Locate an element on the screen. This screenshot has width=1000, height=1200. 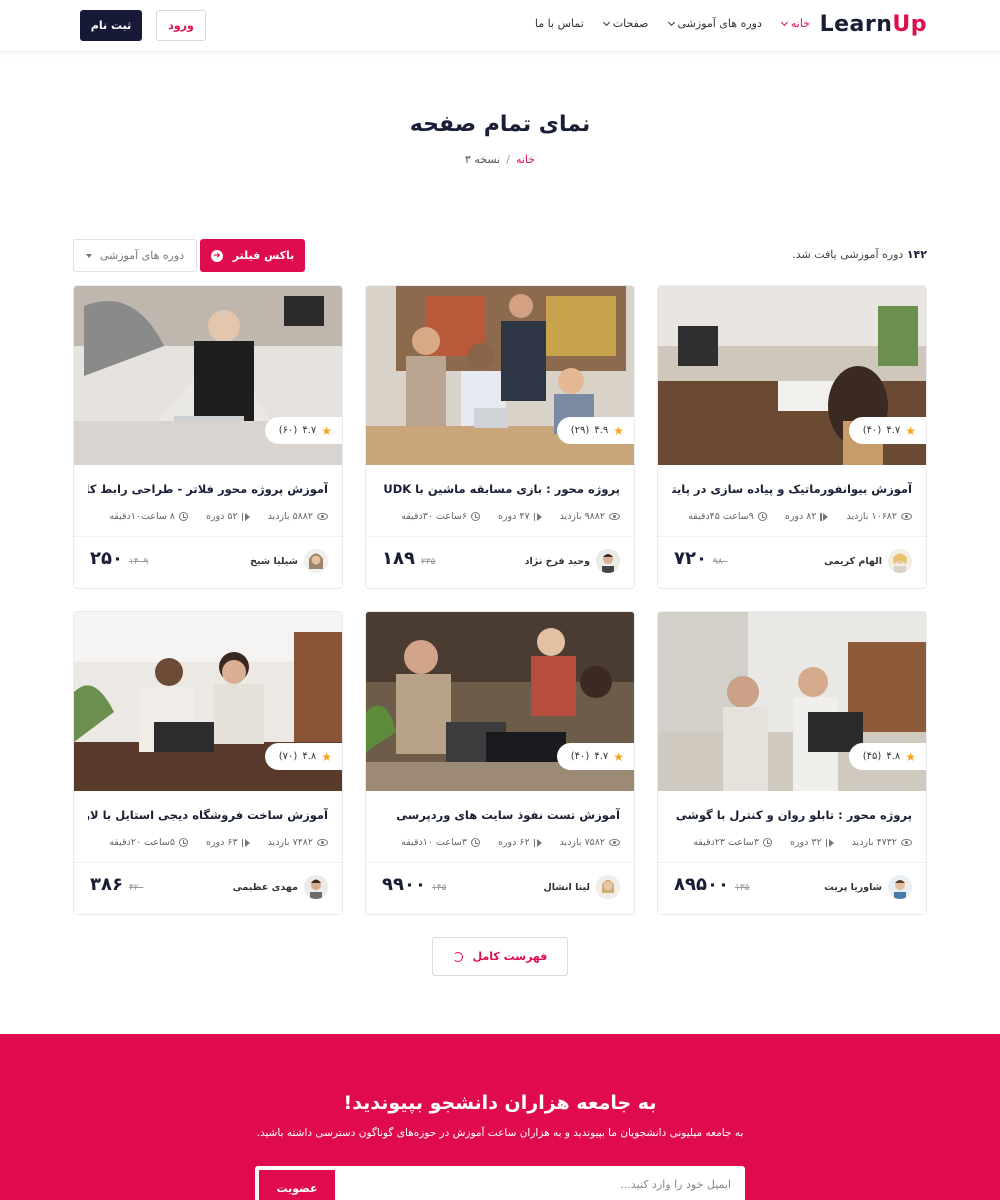
lessons-count: ۸۲ دوره is located at coordinates (800, 516).